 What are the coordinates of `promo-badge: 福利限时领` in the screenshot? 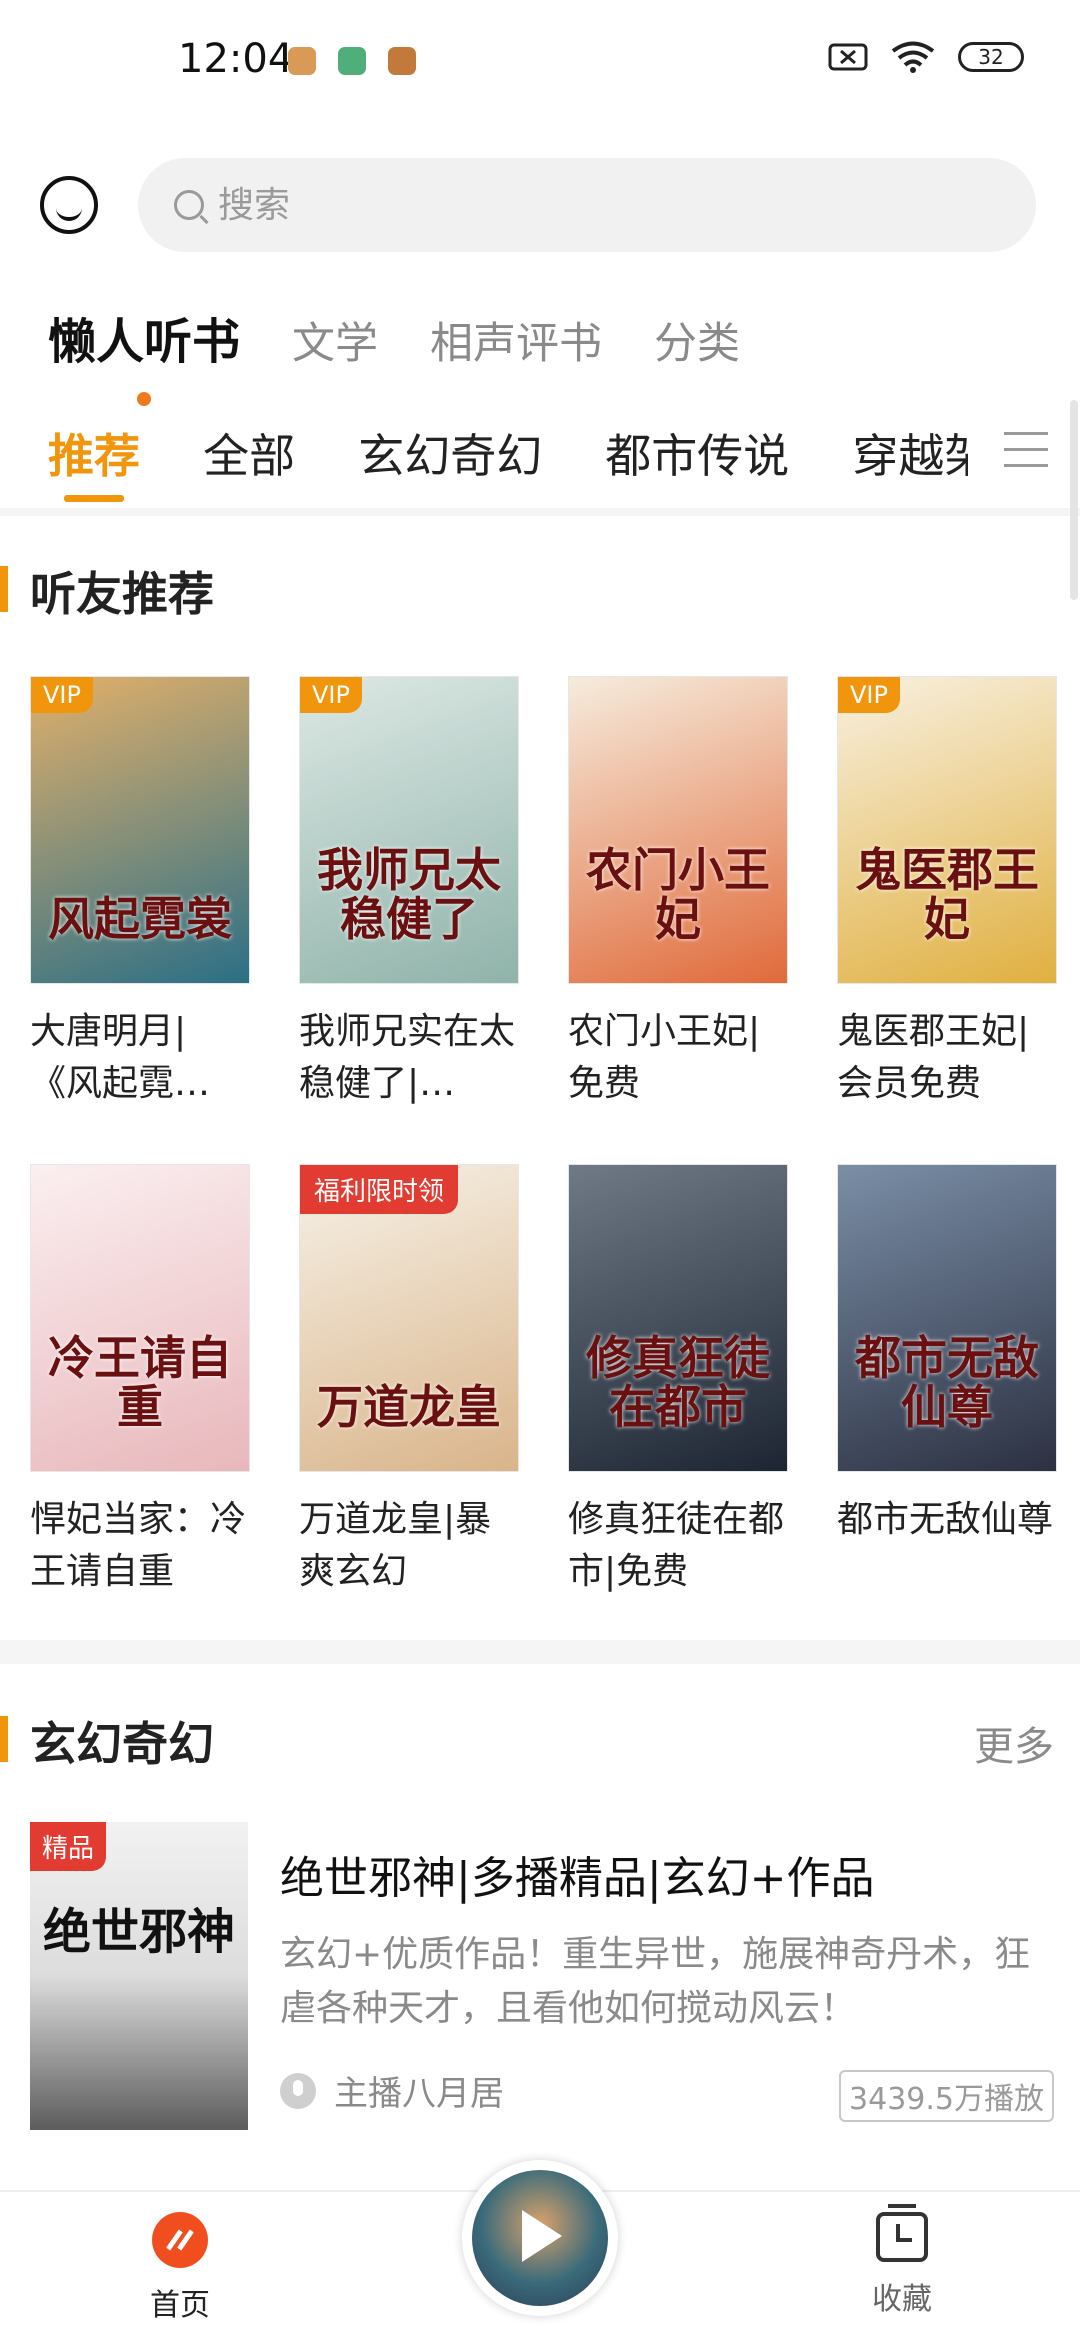 It's located at (379, 1189).